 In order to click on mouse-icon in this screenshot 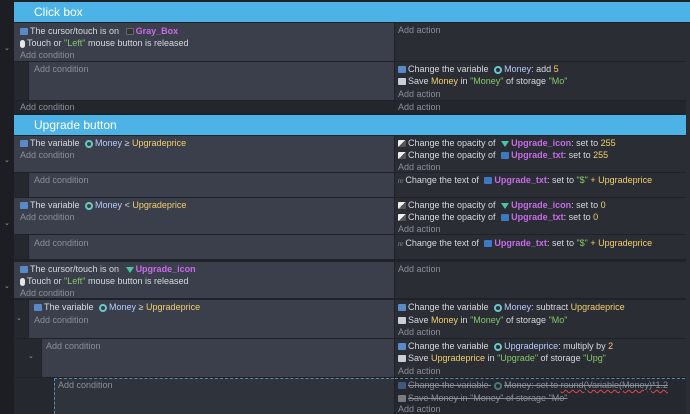, I will do `click(22, 43)`.